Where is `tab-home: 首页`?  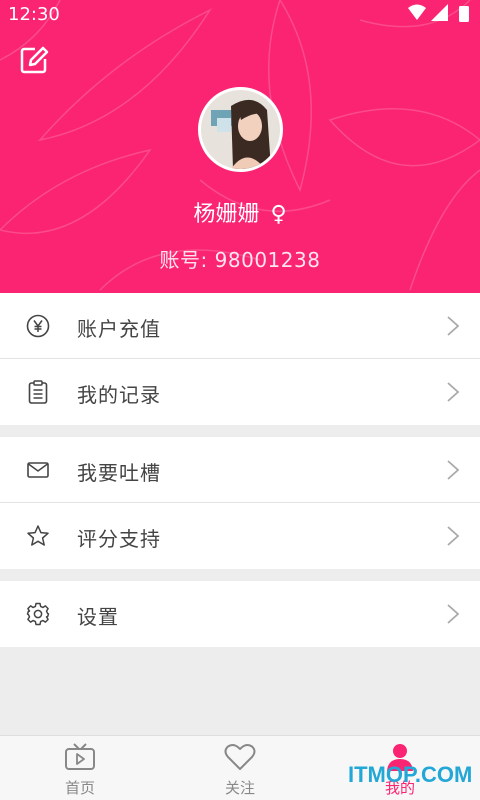
tab-home: 首页 is located at coordinates (80, 768).